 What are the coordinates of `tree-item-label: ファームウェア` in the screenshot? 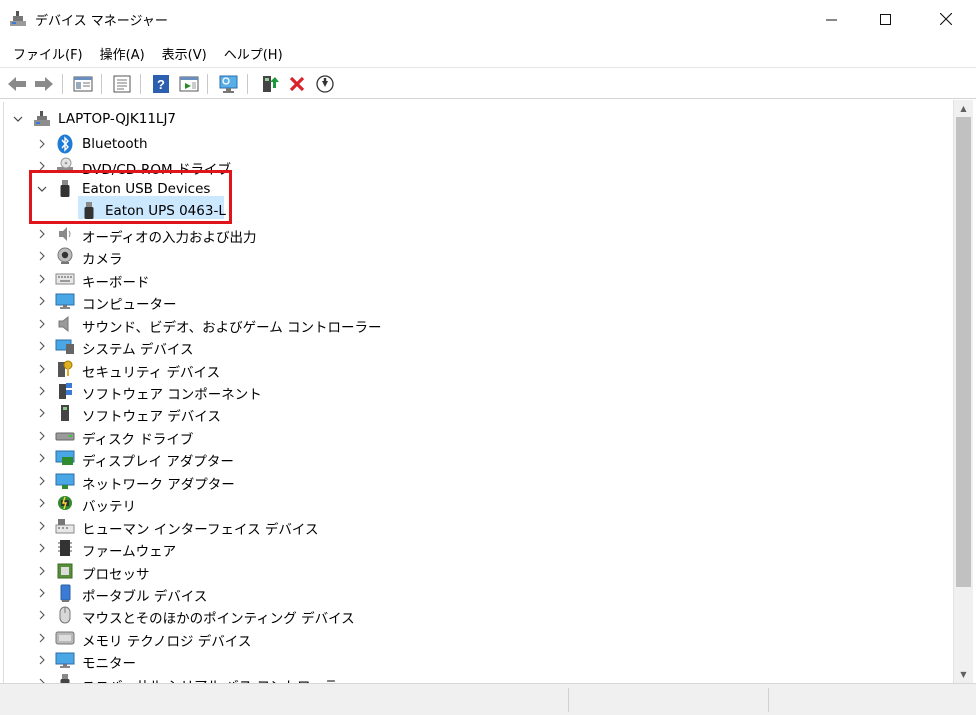 It's located at (129, 550).